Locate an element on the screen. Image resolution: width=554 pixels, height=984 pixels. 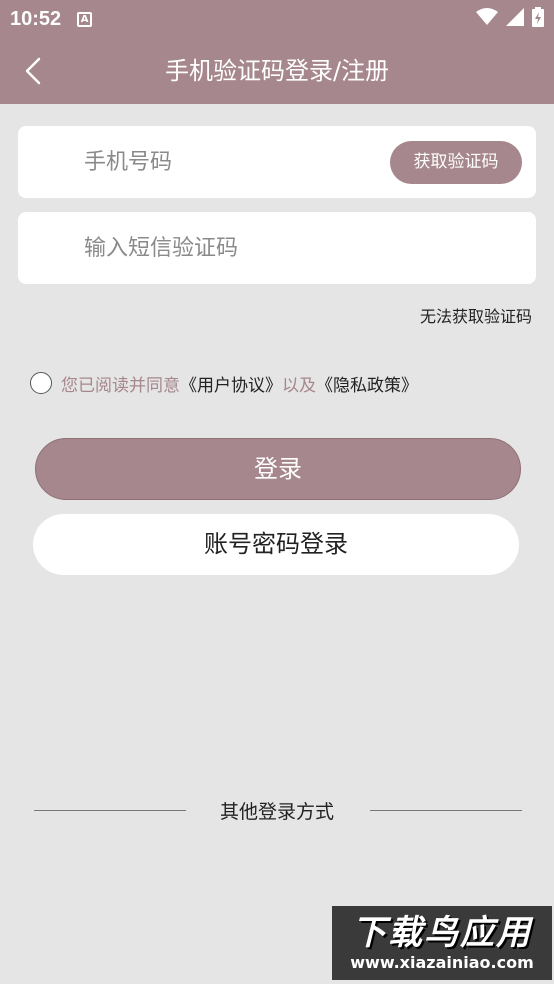
agree-checkbox is located at coordinates (41, 383).